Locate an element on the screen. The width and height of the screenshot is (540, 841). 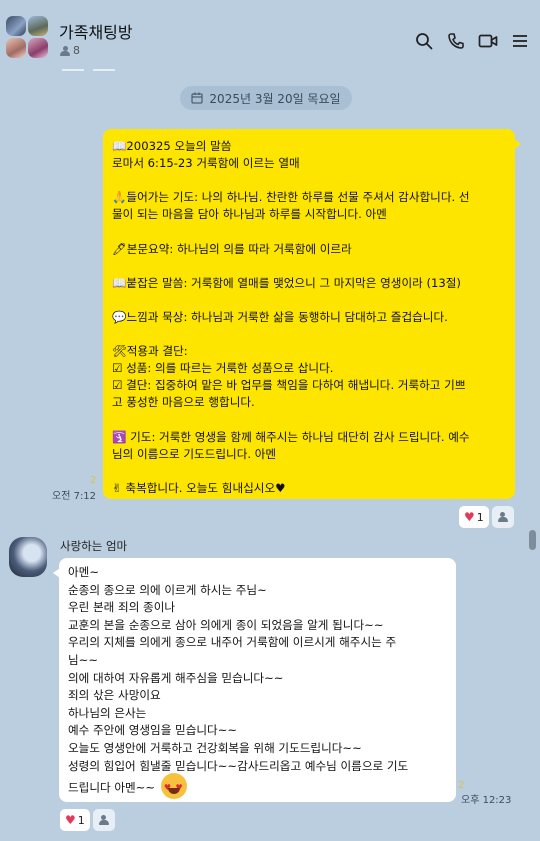
message-line: 교훈의 본을 순종으로 삼아 의에게 종이 되었음을 알게 됩니다~~ is located at coordinates (226, 624).